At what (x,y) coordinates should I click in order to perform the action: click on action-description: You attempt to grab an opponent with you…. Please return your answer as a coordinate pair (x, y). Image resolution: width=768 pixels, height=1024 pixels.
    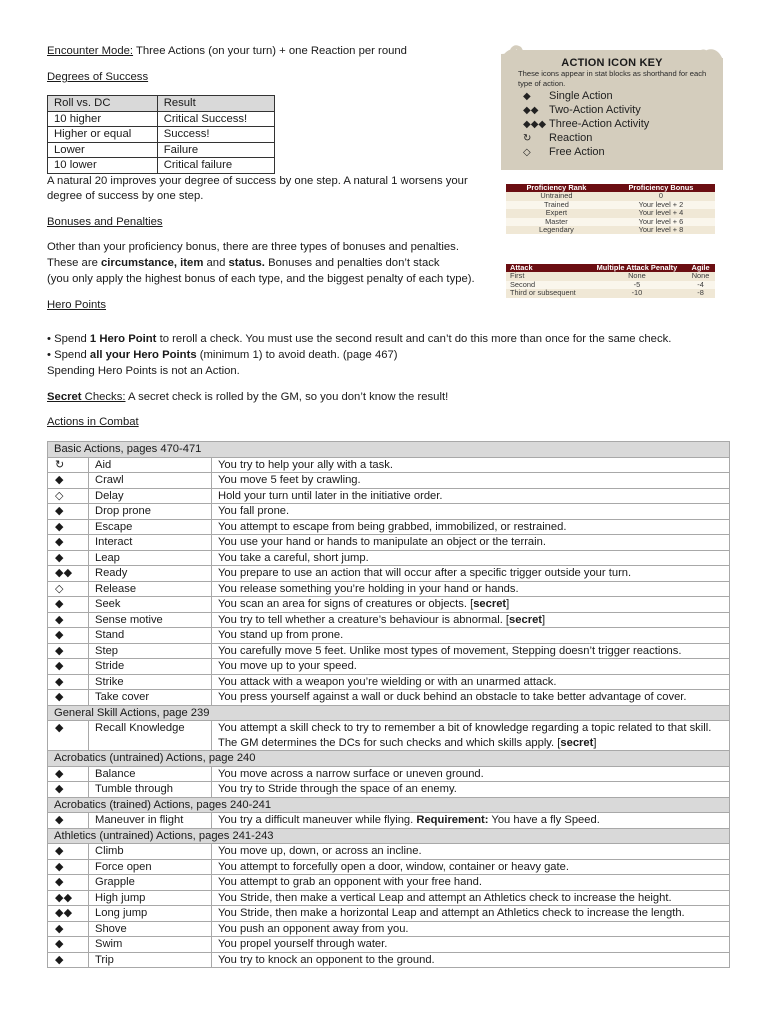
    Looking at the image, I should click on (470, 882).